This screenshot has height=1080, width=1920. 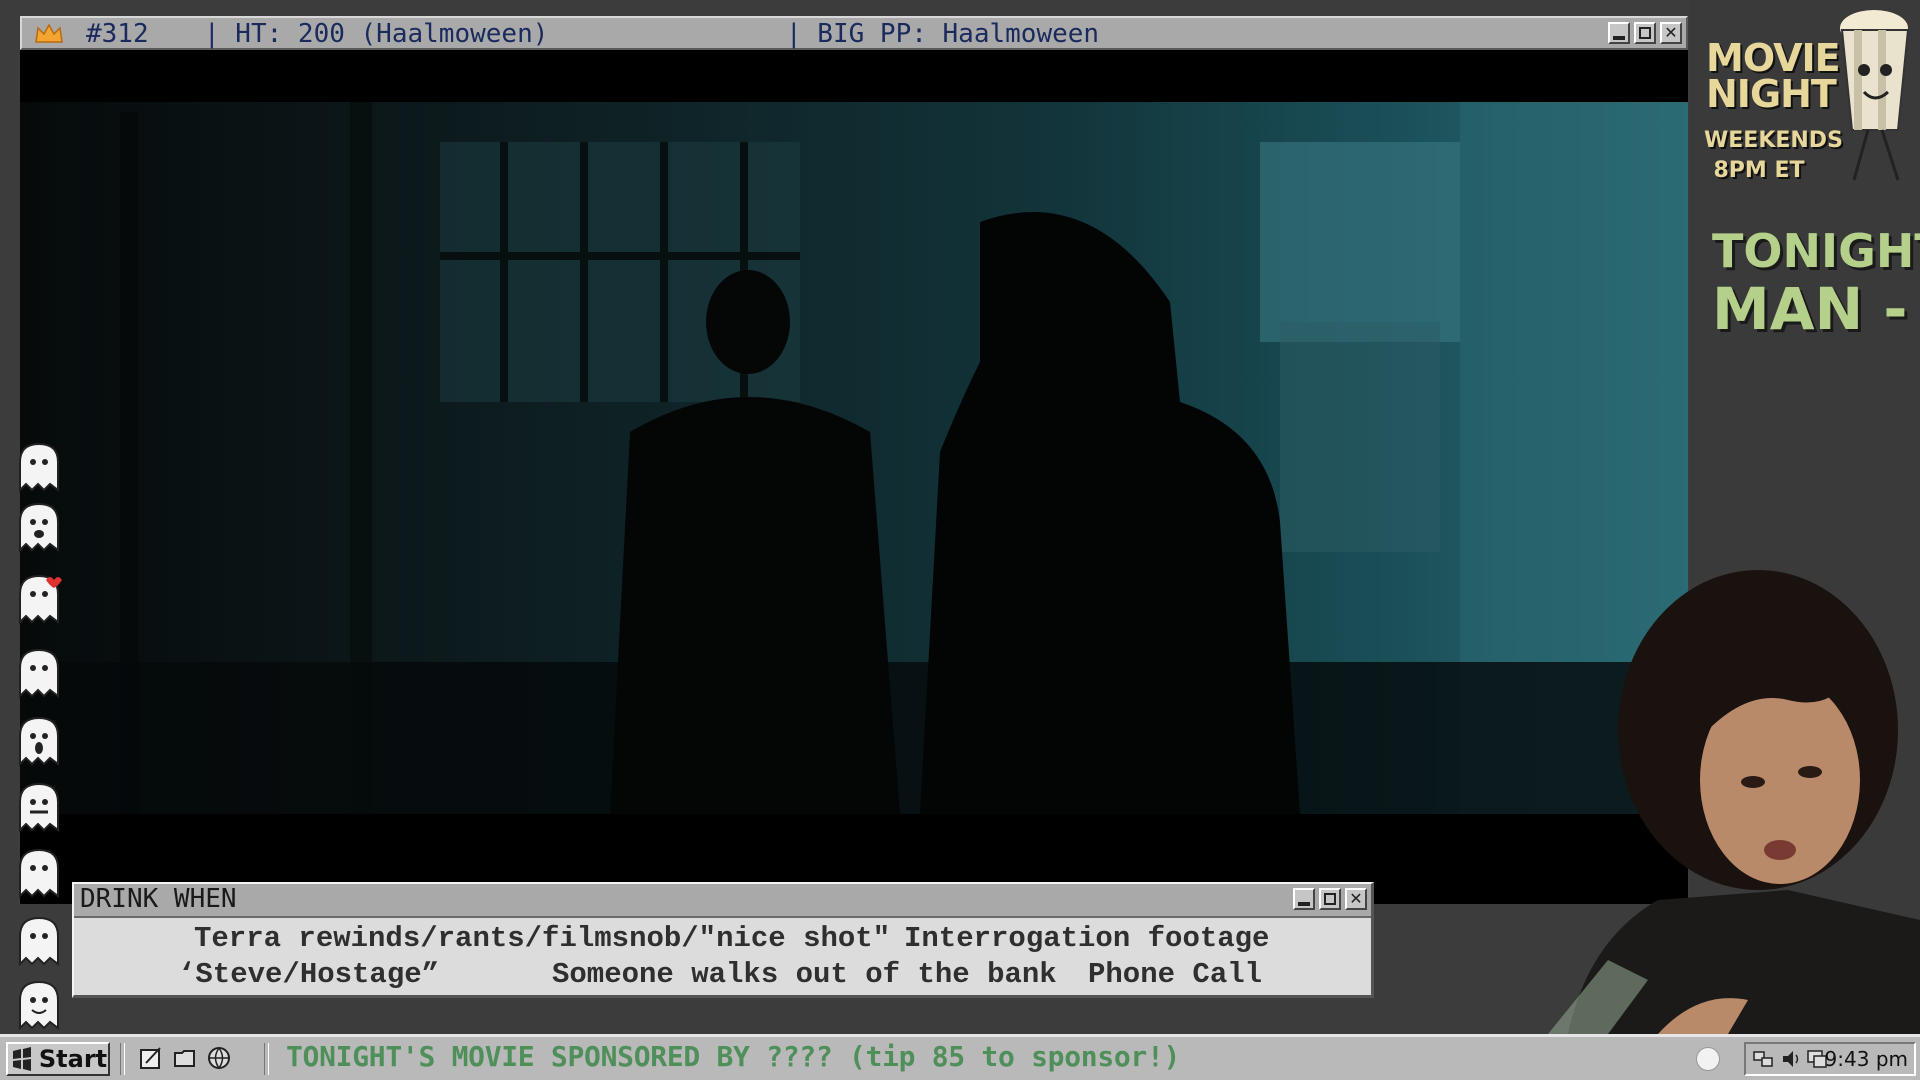 I want to click on taskbar-clock: 9:43 pm, so click(x=1866, y=1059).